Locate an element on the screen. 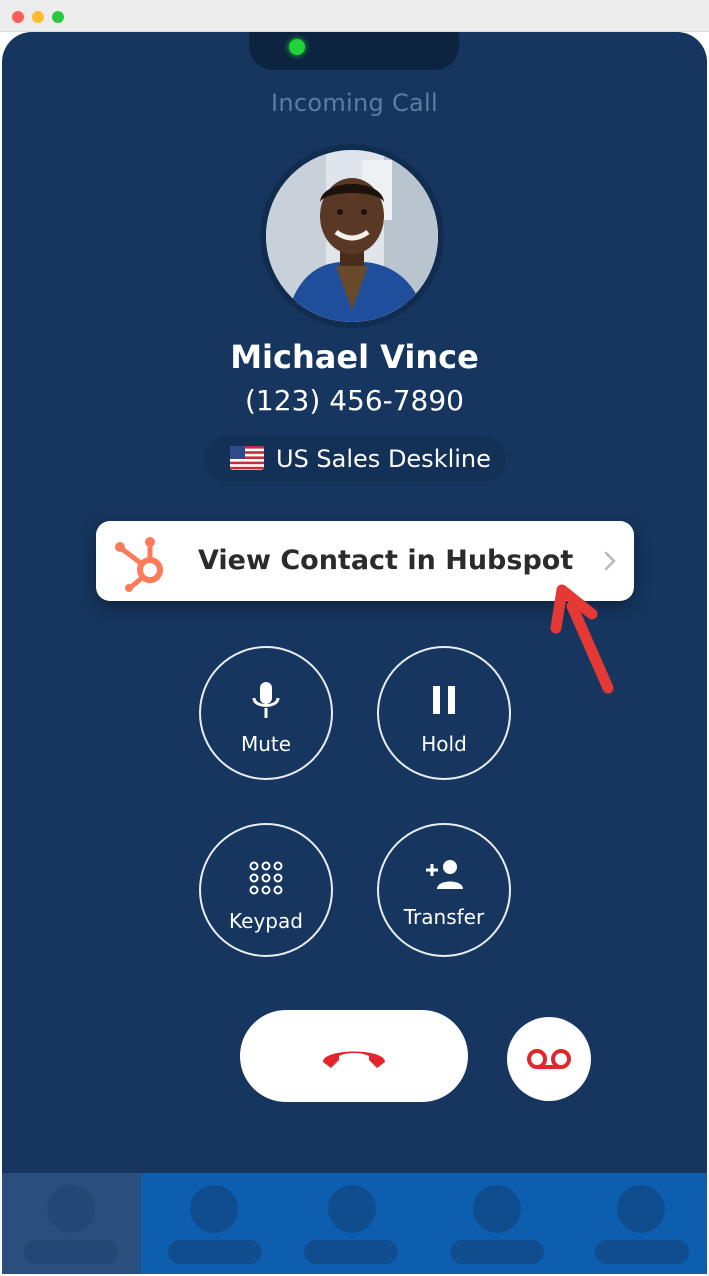 The width and height of the screenshot is (709, 1276). phone-notch is located at coordinates (354, 51).